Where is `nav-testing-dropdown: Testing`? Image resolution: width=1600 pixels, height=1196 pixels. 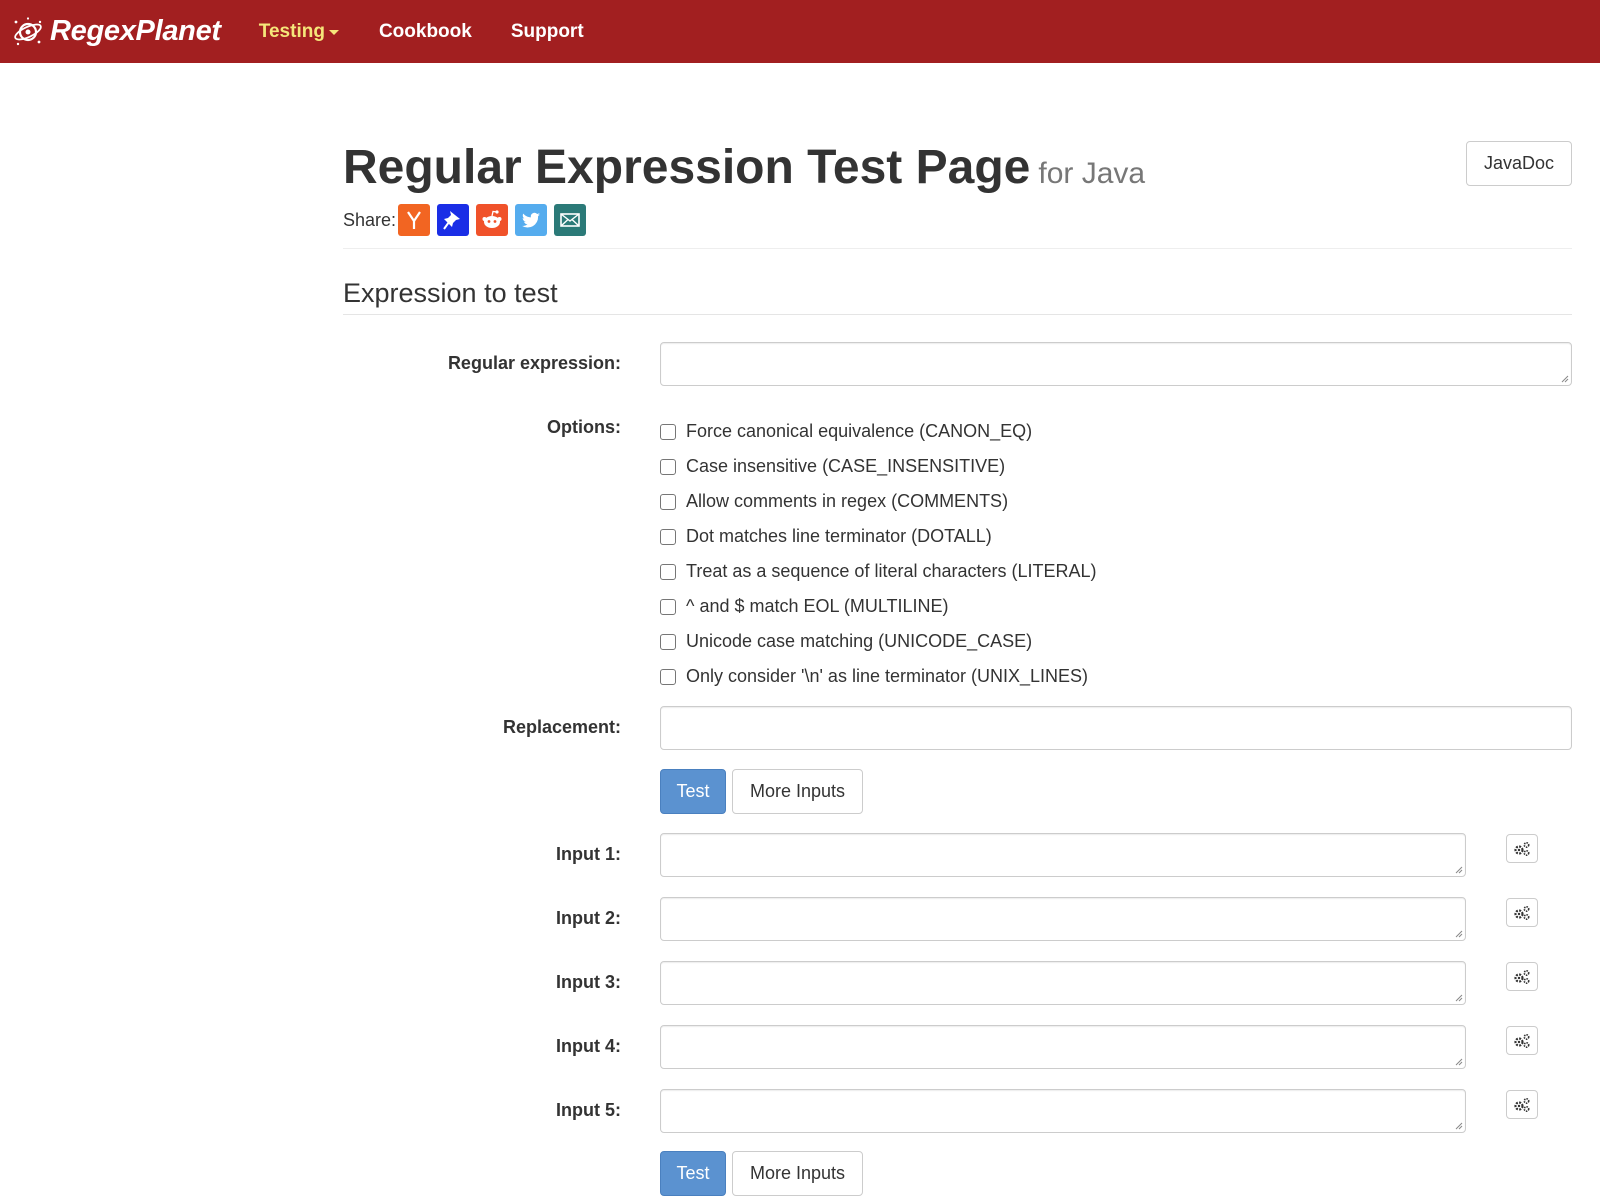
nav-testing-dropdown: Testing is located at coordinates (299, 32).